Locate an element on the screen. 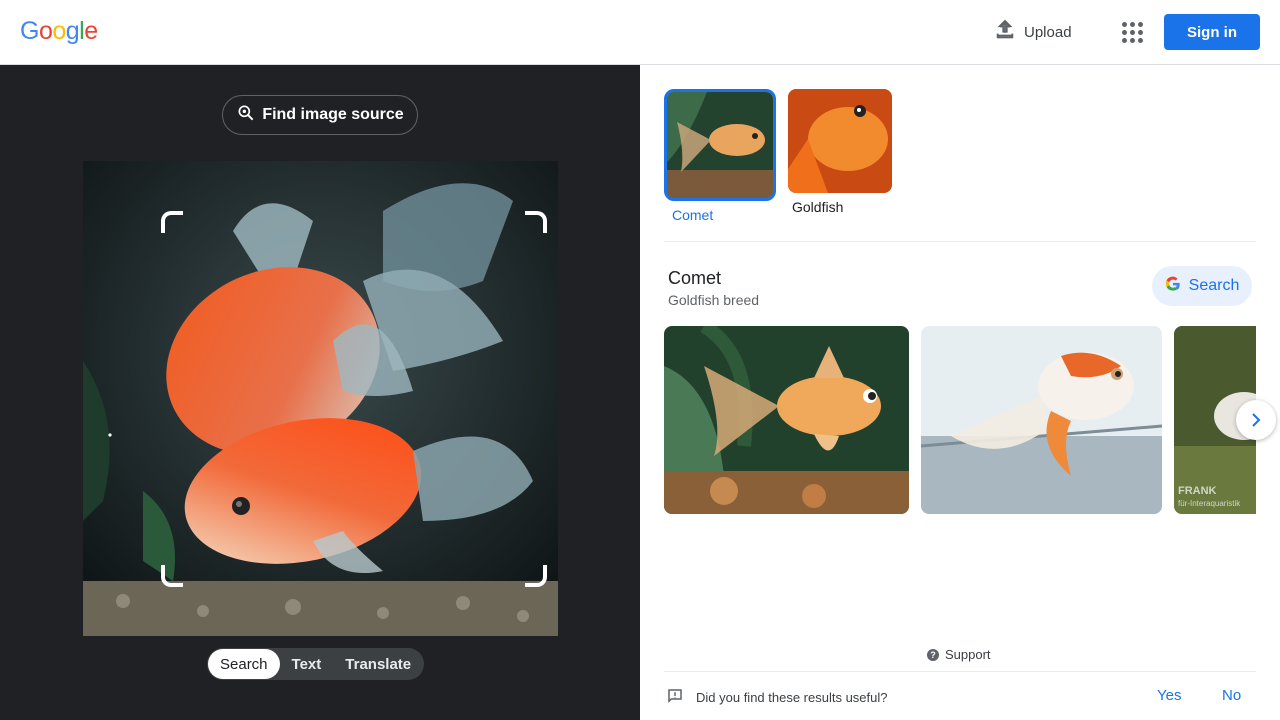  entity-title: Comet is located at coordinates (695, 278).